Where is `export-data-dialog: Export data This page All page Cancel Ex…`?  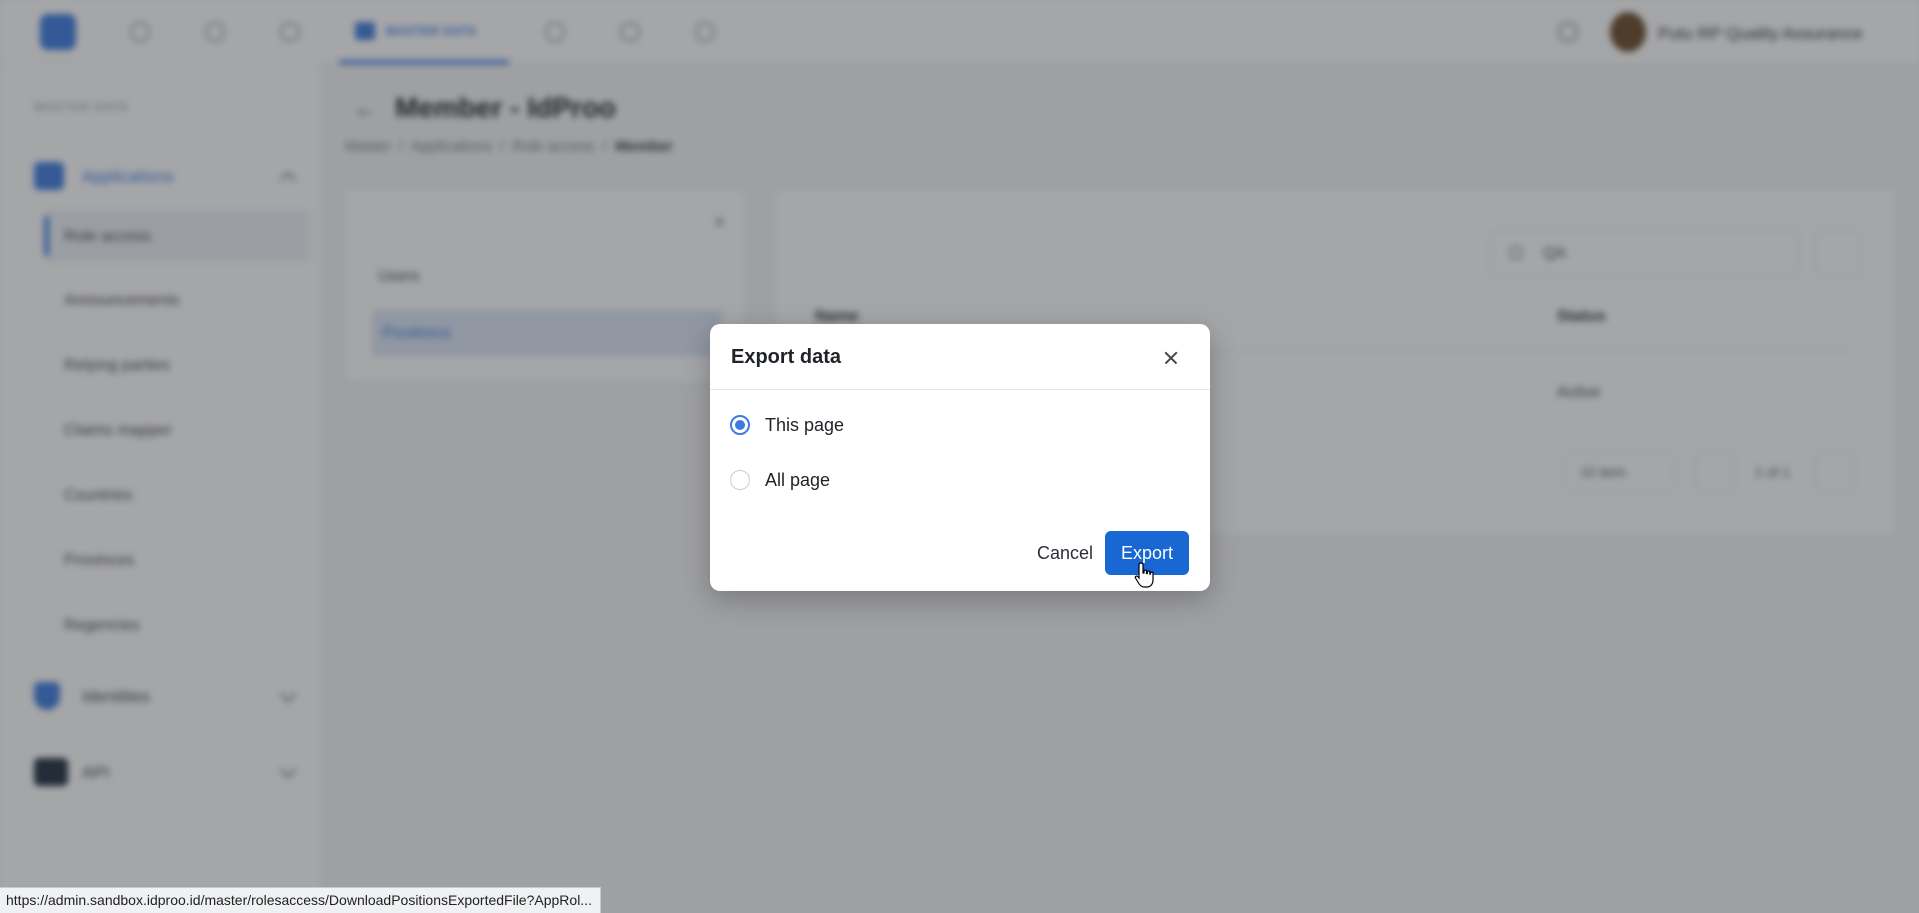 export-data-dialog: Export data This page All page Cancel Ex… is located at coordinates (960, 457).